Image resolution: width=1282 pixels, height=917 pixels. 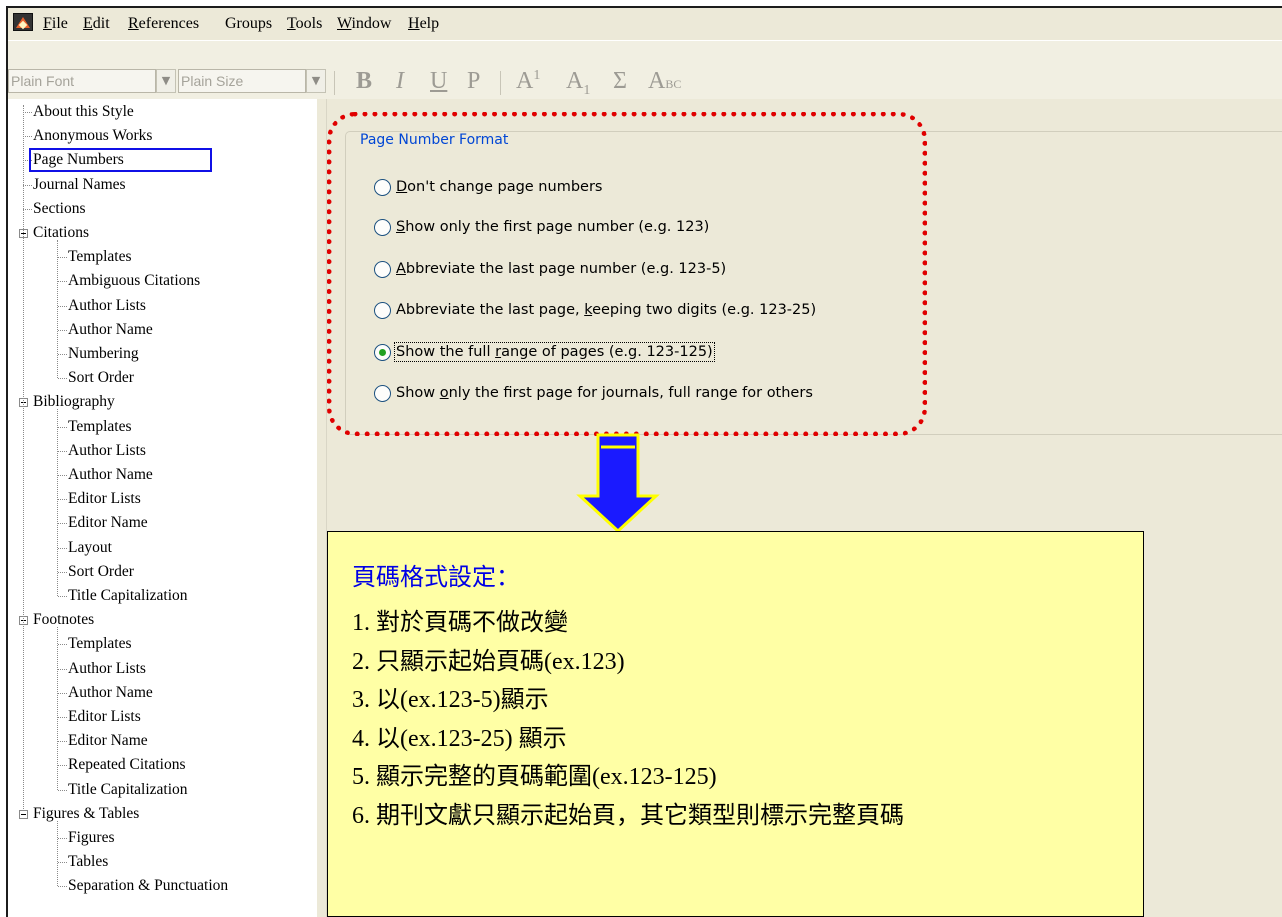 What do you see at coordinates (364, 24) in the screenshot?
I see `menu-window: Window` at bounding box center [364, 24].